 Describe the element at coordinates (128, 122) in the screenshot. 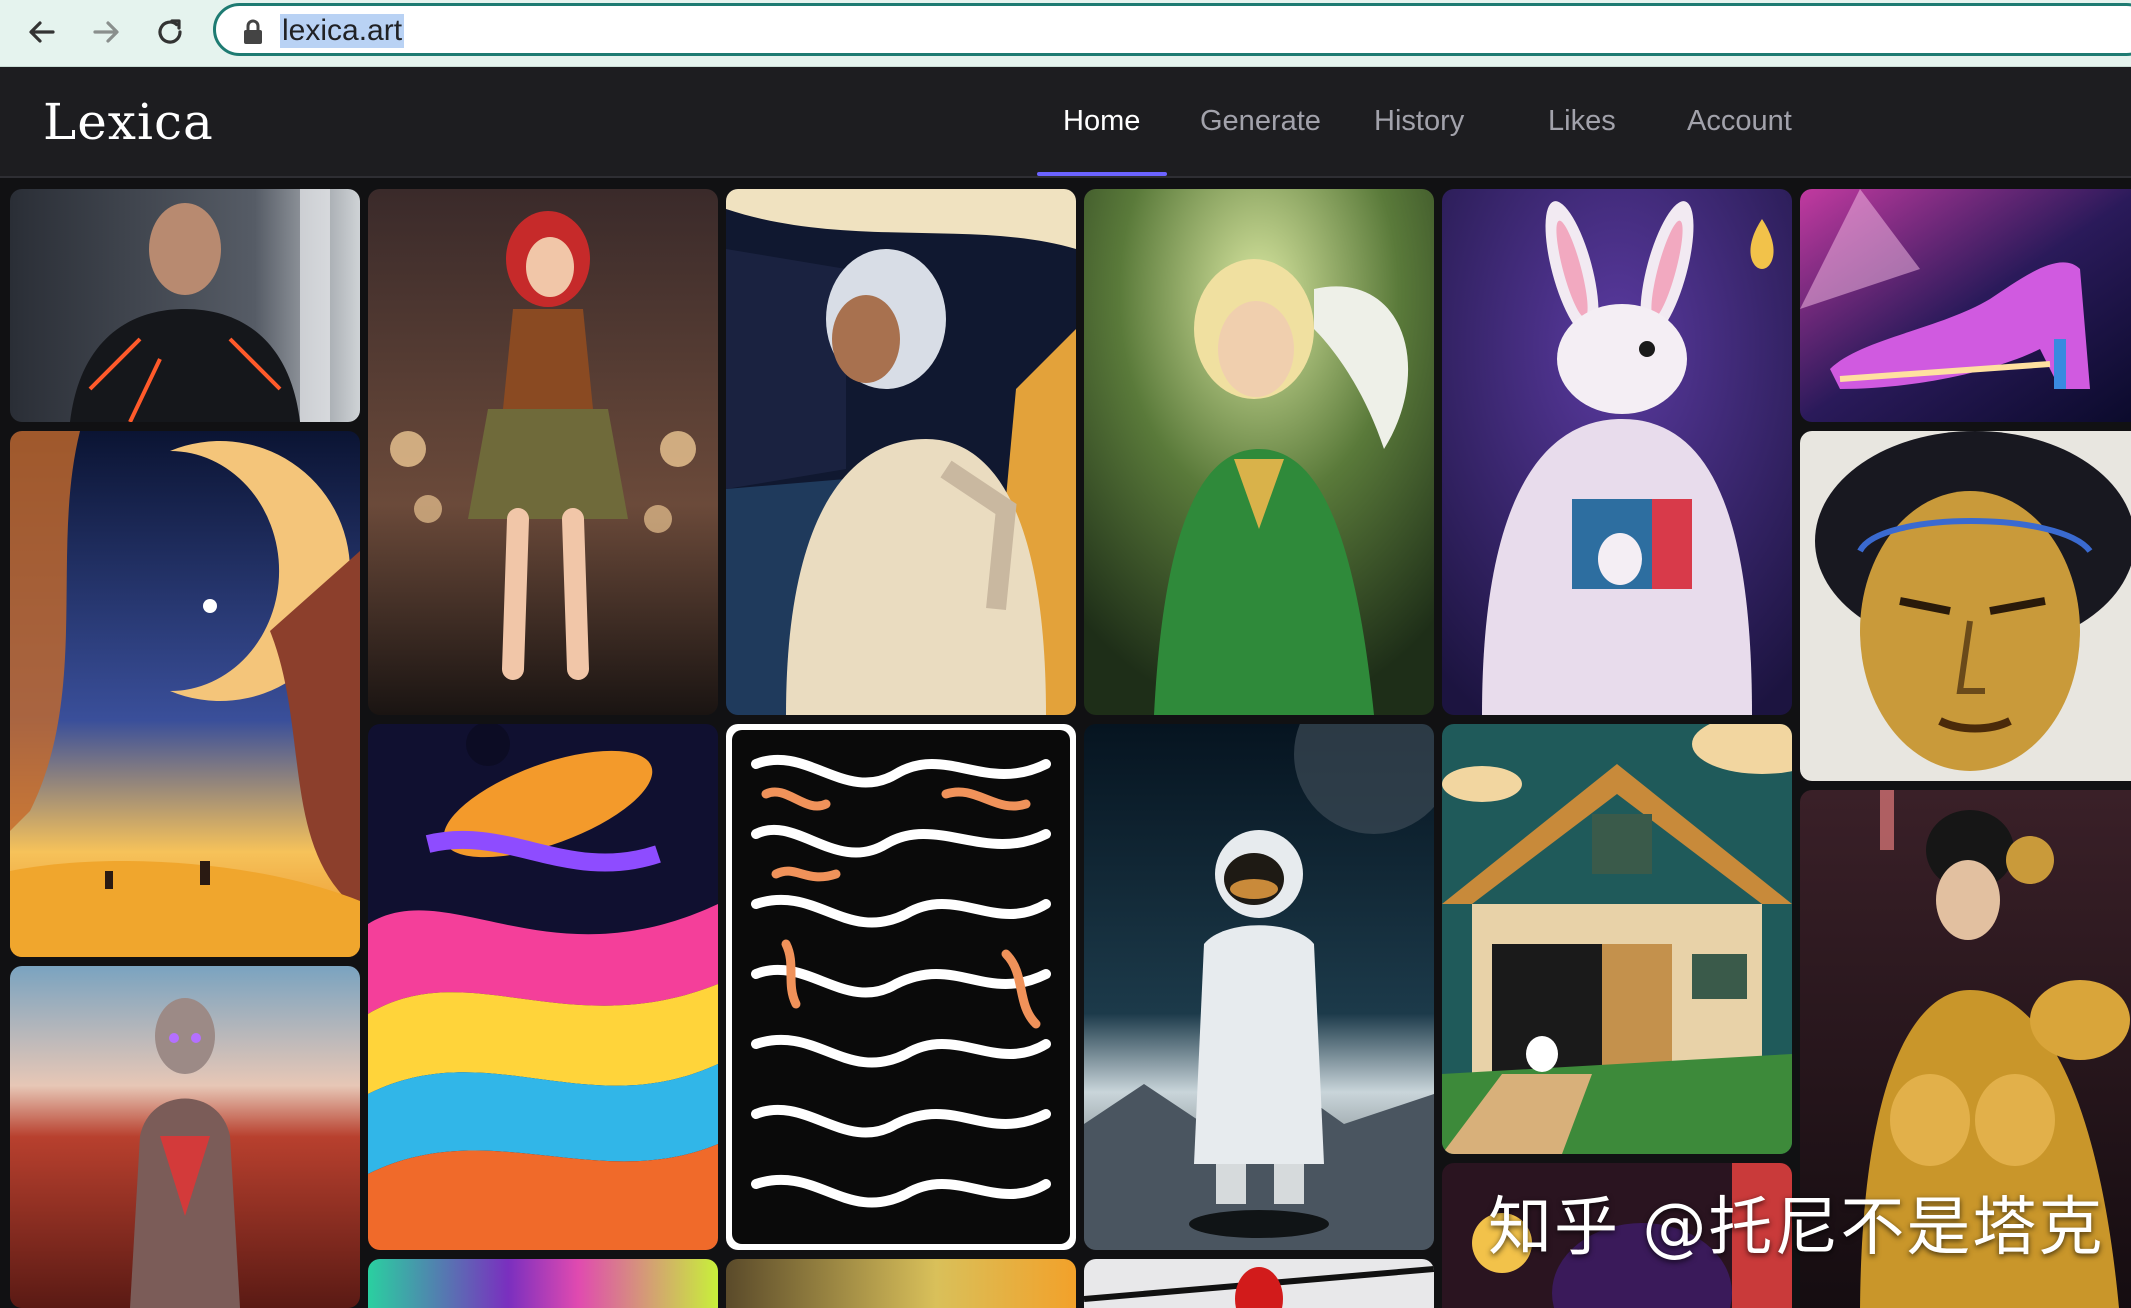

I see `lexica-logo: Lexica` at that location.